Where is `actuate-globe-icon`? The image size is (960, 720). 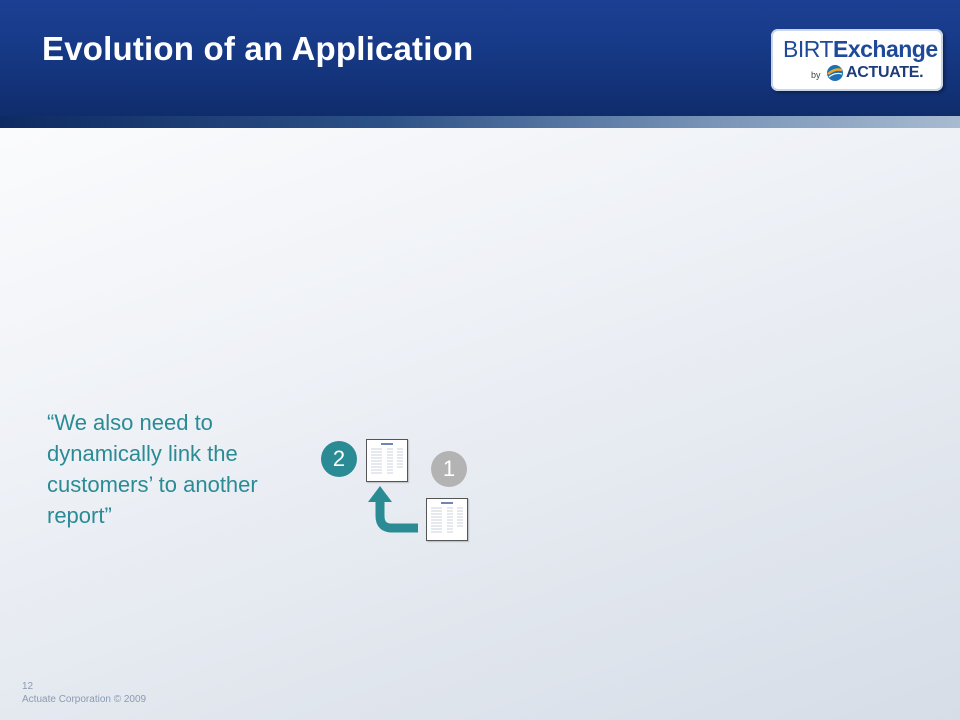
actuate-globe-icon is located at coordinates (835, 73).